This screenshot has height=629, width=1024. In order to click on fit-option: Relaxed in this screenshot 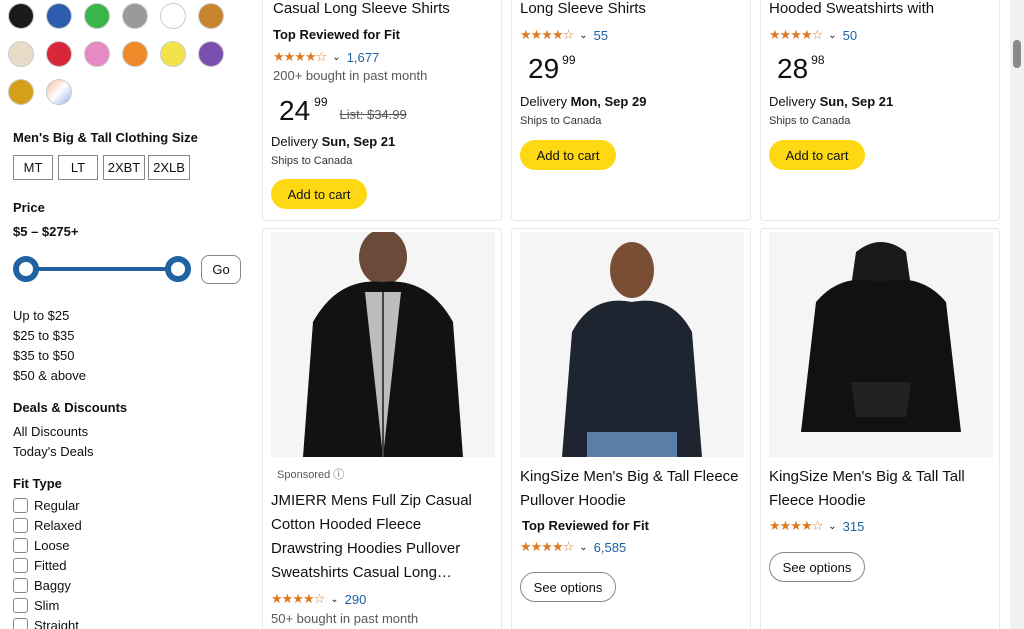, I will do `click(47, 525)`.